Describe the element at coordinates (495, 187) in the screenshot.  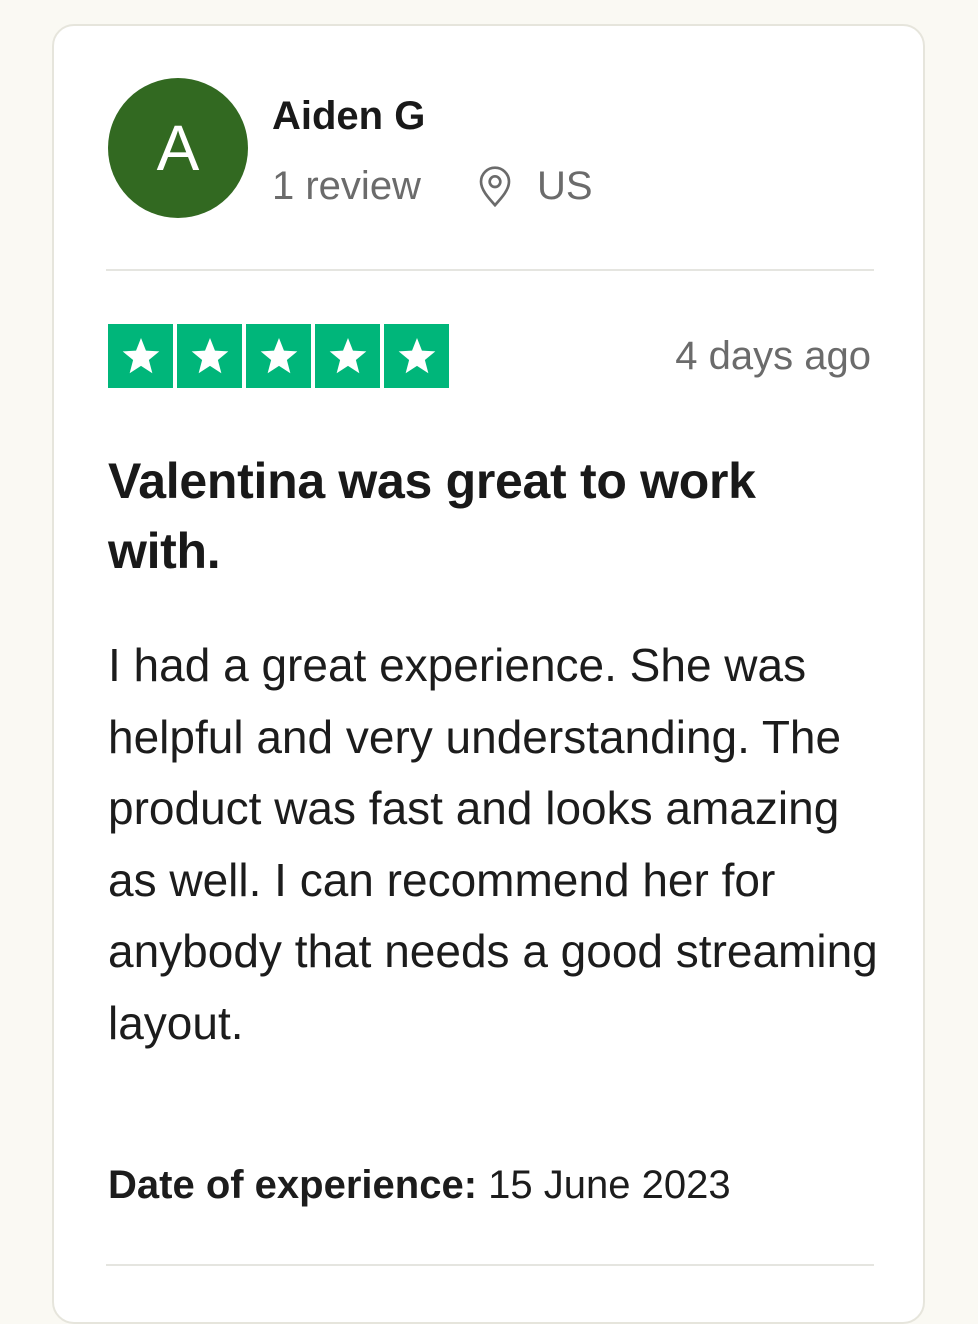
I see `map-pin-icon` at that location.